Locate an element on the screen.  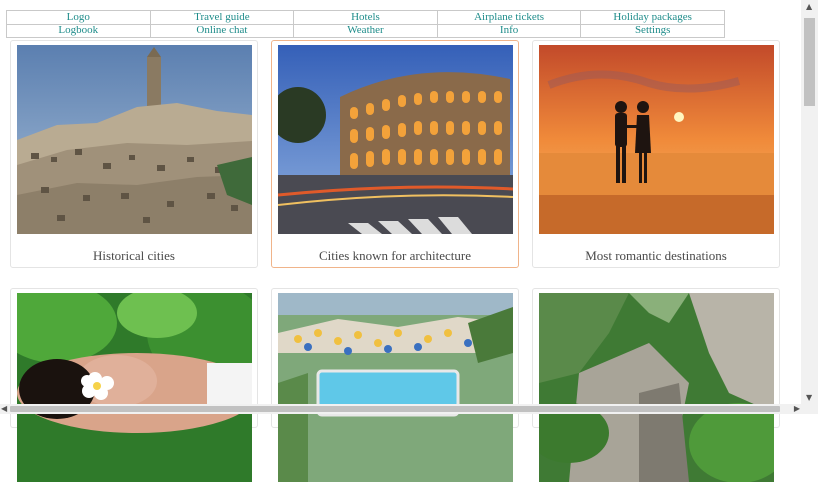
right-arrow-icon: ▶ is located at coordinates (797, 408).